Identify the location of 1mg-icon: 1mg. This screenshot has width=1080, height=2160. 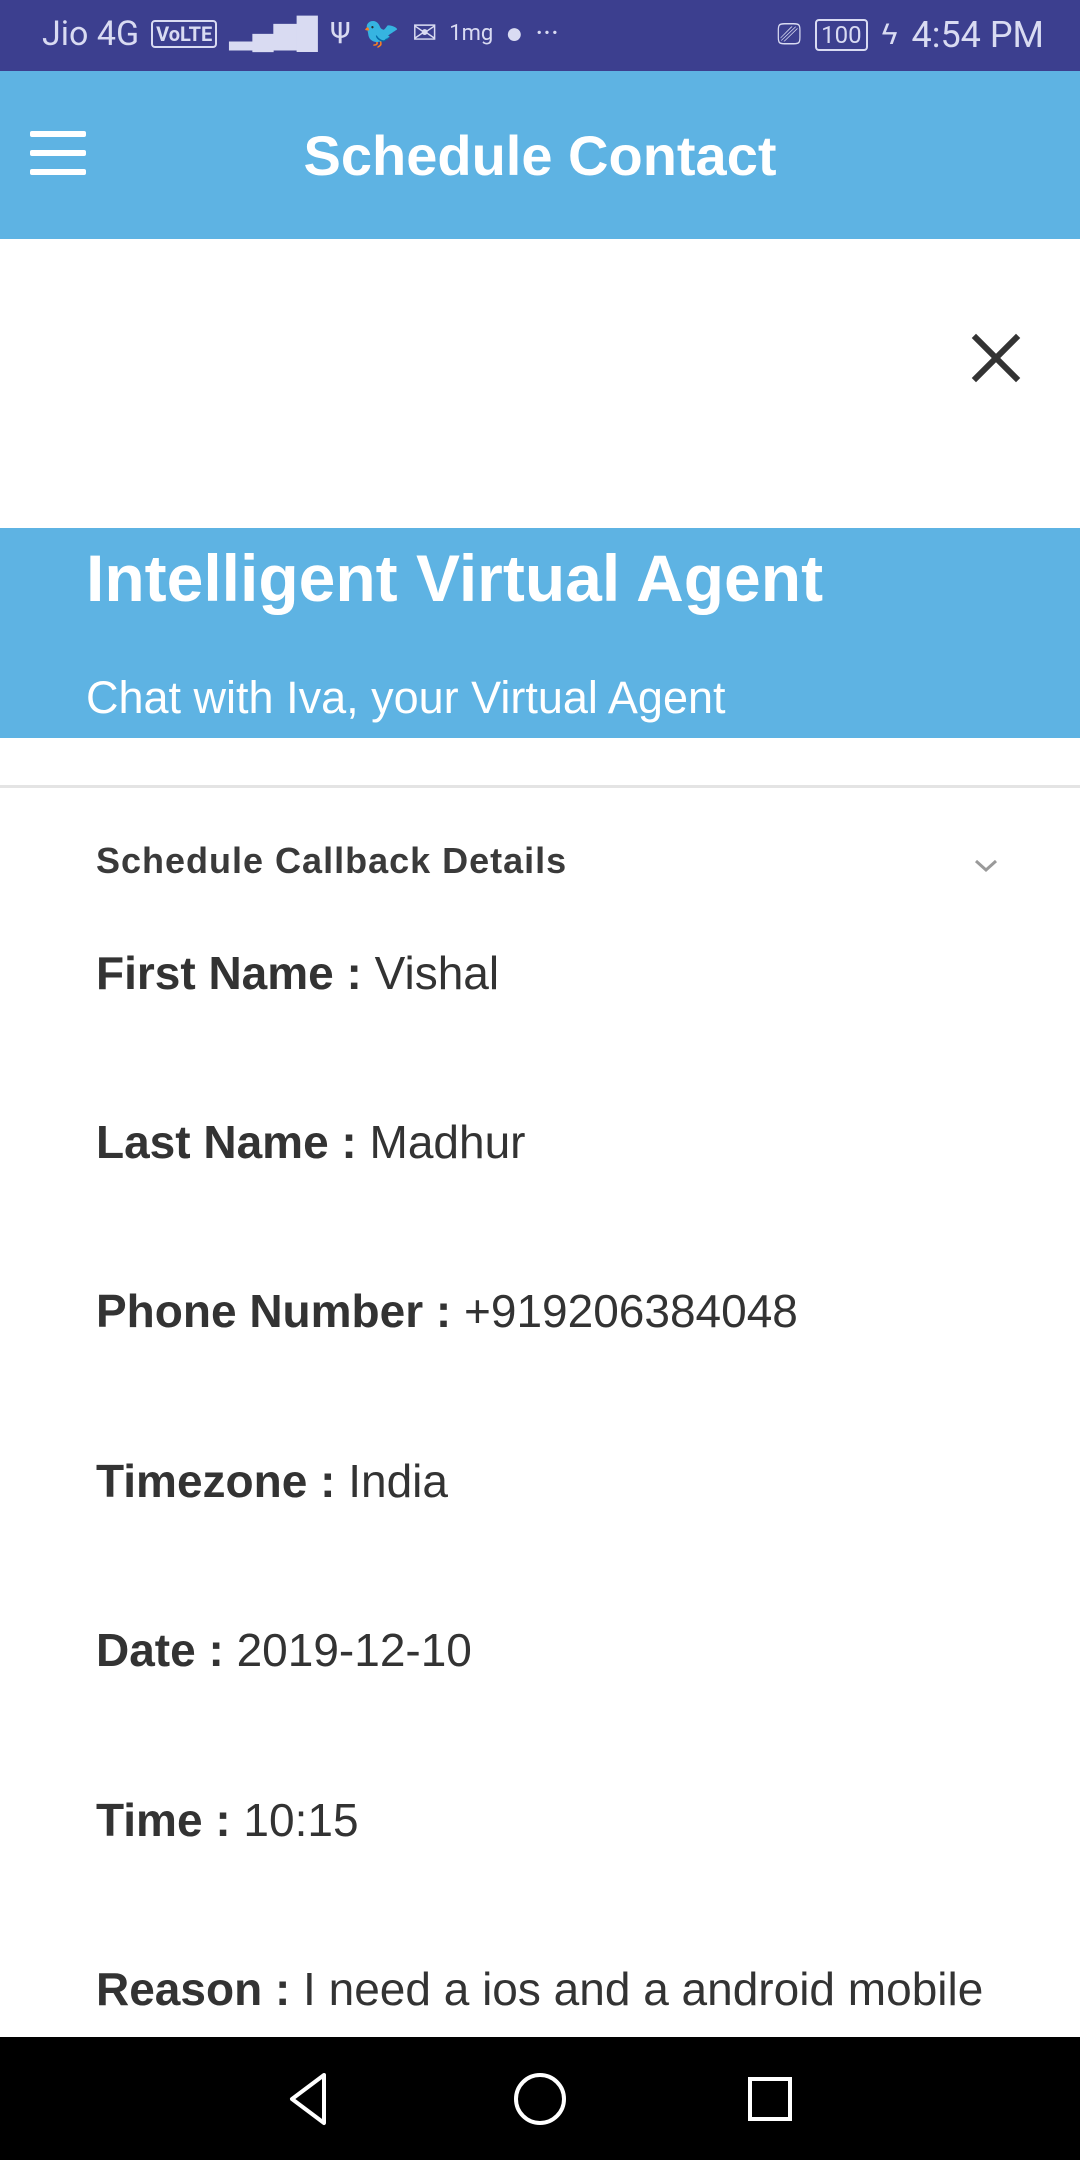
(471, 33).